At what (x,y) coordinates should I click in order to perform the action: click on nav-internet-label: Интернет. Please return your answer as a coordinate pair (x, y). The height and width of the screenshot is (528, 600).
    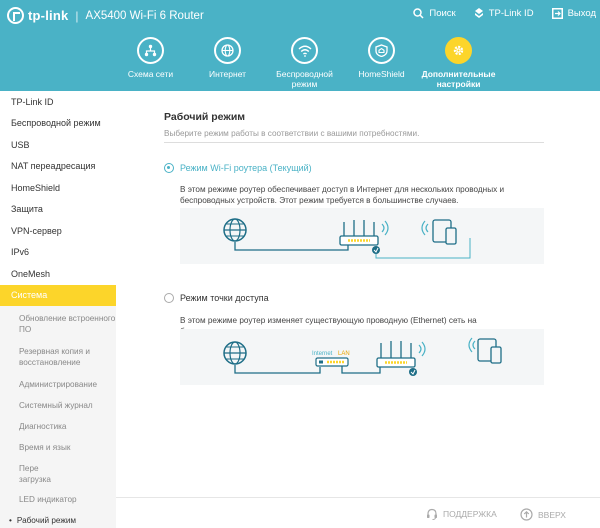
    Looking at the image, I should click on (227, 74).